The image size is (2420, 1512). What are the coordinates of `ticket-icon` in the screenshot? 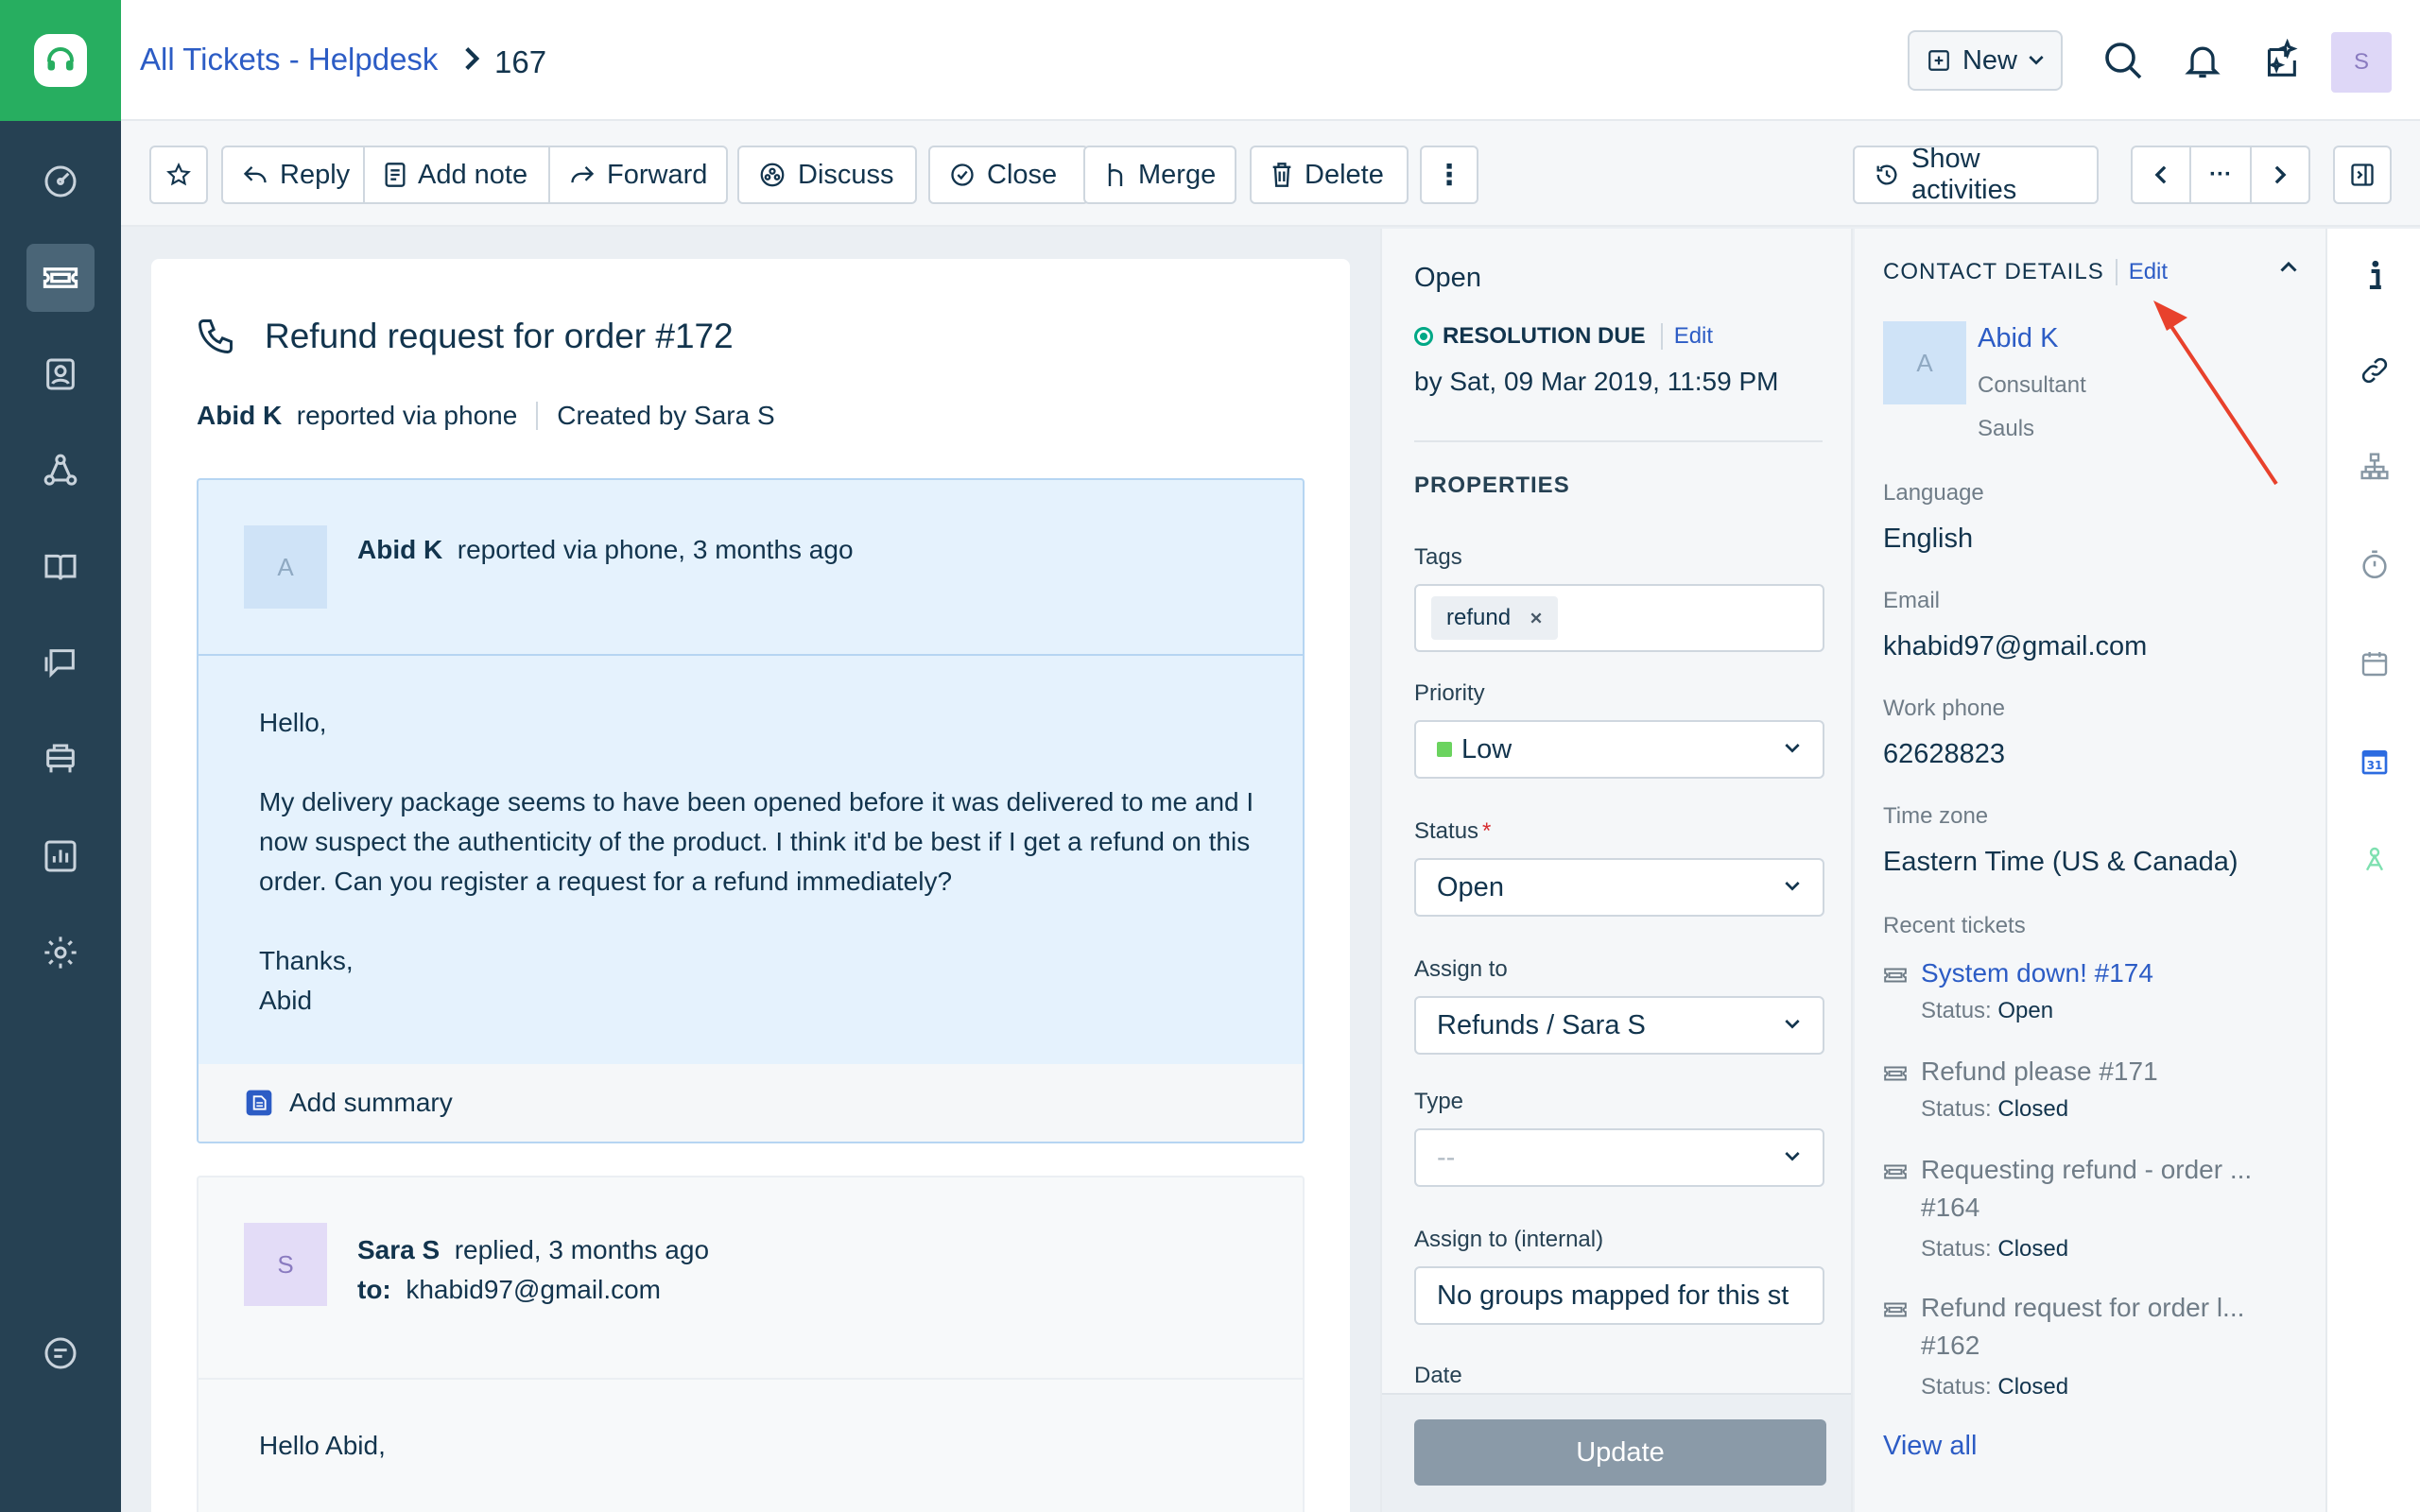 It's located at (1895, 1171).